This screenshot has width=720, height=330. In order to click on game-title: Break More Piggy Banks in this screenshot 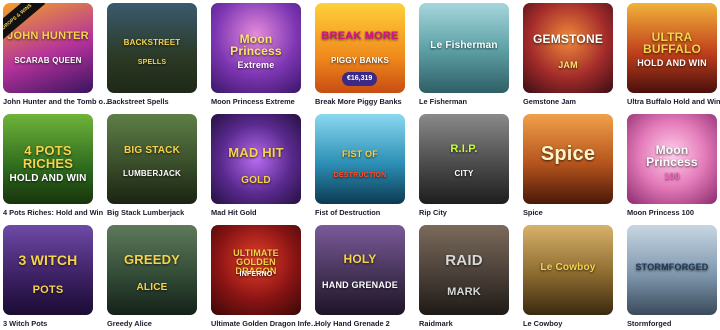, I will do `click(369, 101)`.